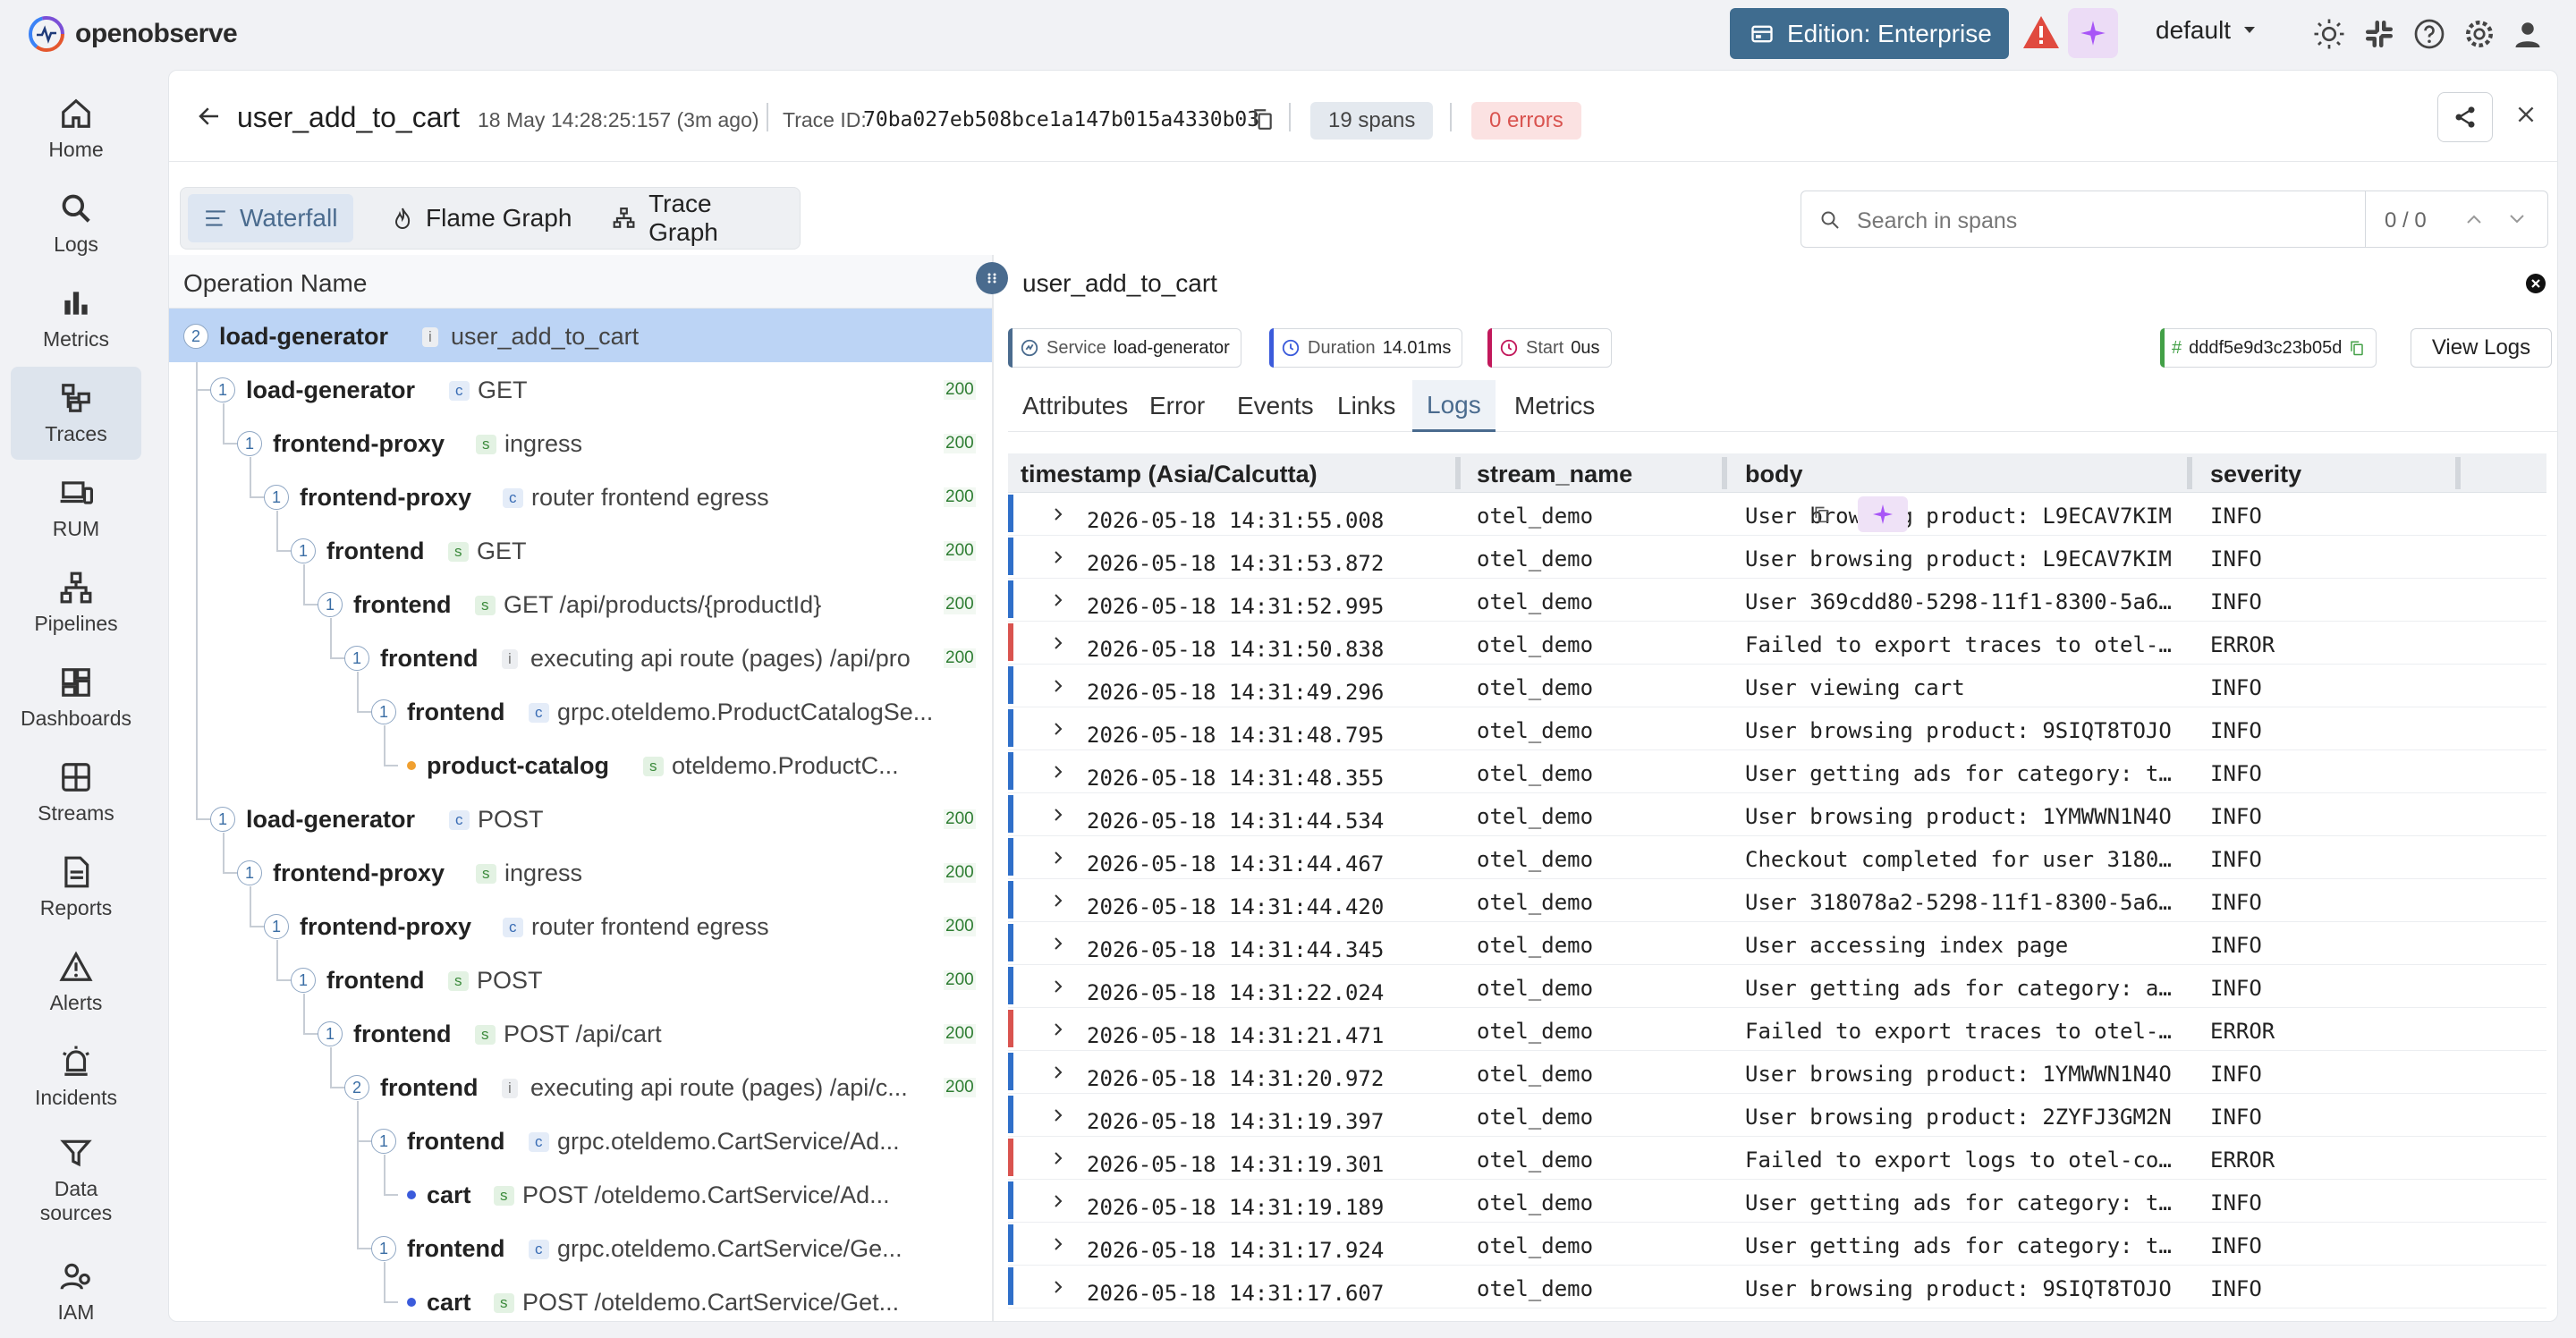 This screenshot has width=2576, height=1338. Describe the element at coordinates (132, 34) in the screenshot. I see `app-logo: openobserve` at that location.